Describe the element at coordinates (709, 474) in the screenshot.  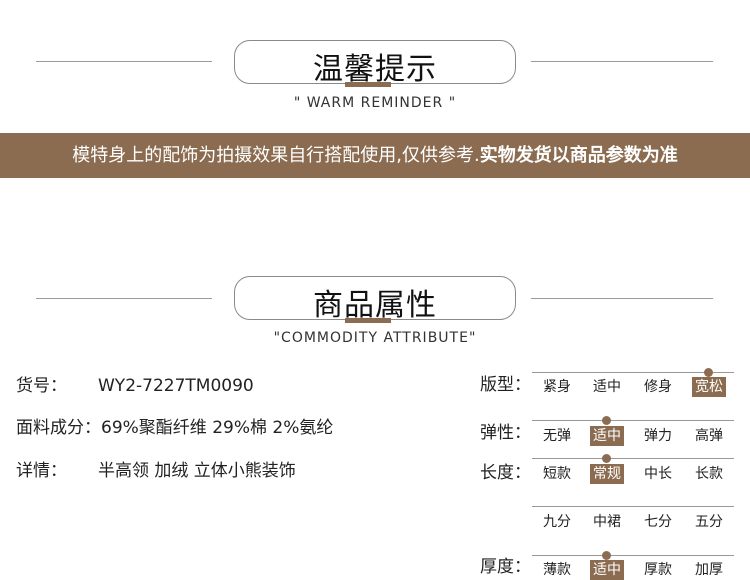
I see `gauge-length-option: 长款` at that location.